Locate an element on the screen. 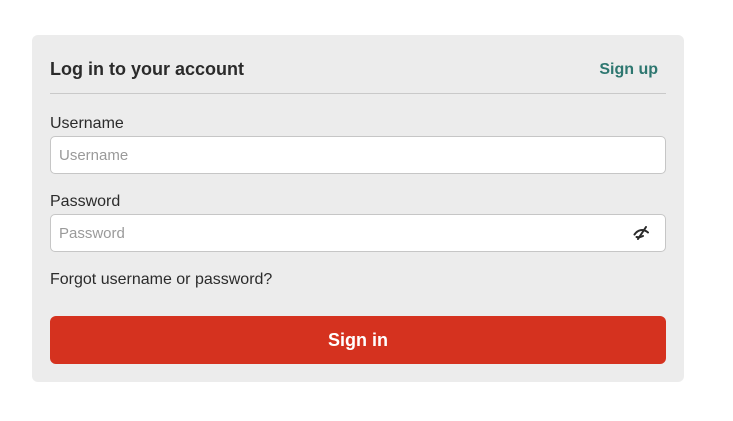 Image resolution: width=733 pixels, height=421 pixels. eye-slash-icon-graphic is located at coordinates (641, 233).